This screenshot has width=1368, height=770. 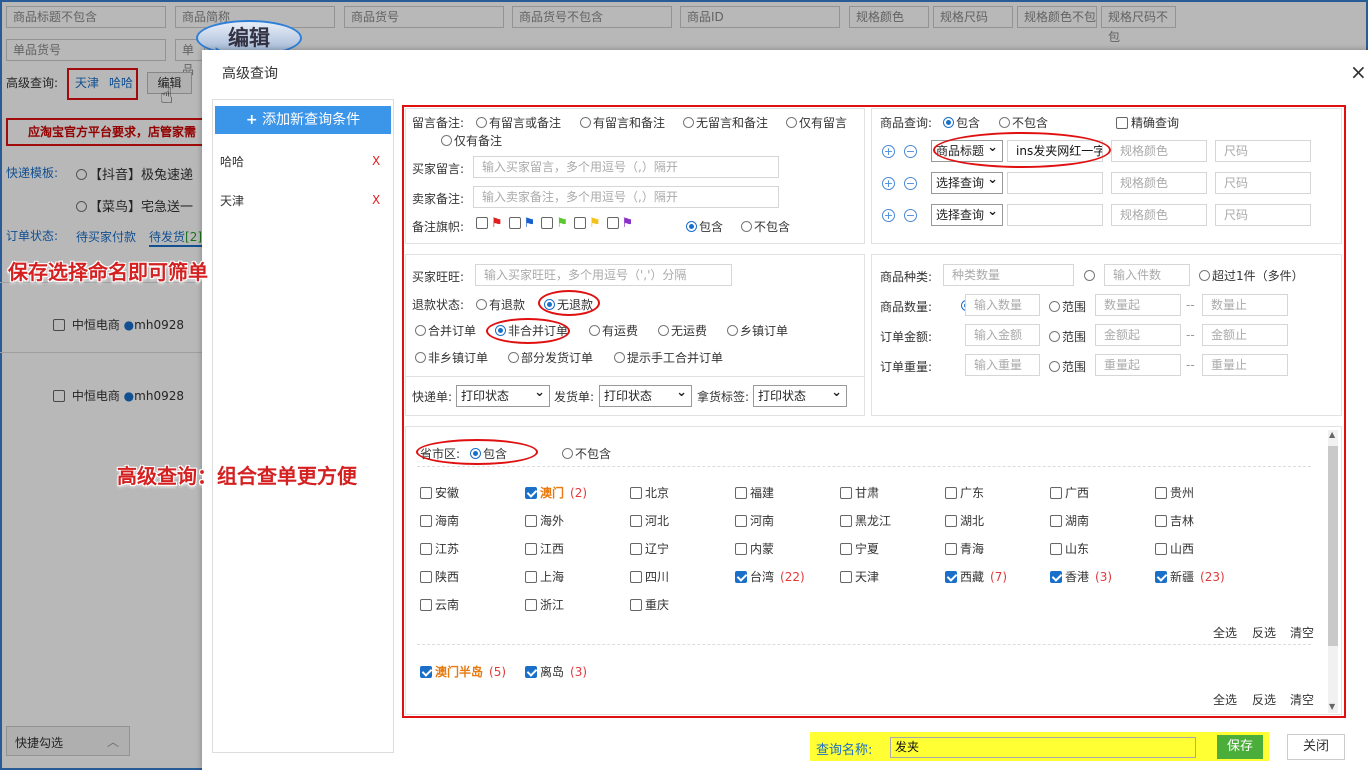 I want to click on wangwang-input: 输入买家旺旺，多个用逗号（','）分隔, so click(x=603, y=275).